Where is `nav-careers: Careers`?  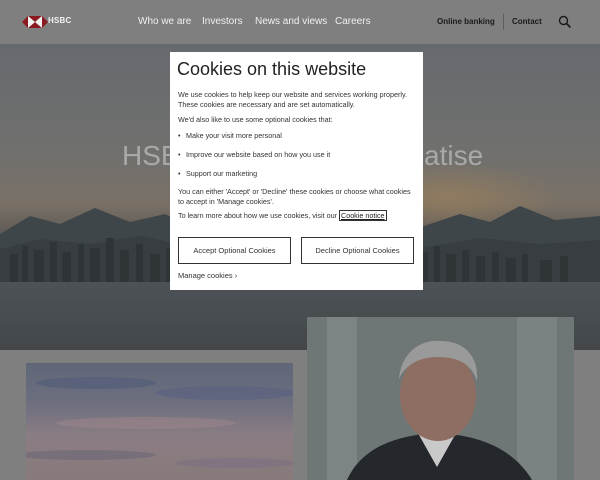 nav-careers: Careers is located at coordinates (353, 21).